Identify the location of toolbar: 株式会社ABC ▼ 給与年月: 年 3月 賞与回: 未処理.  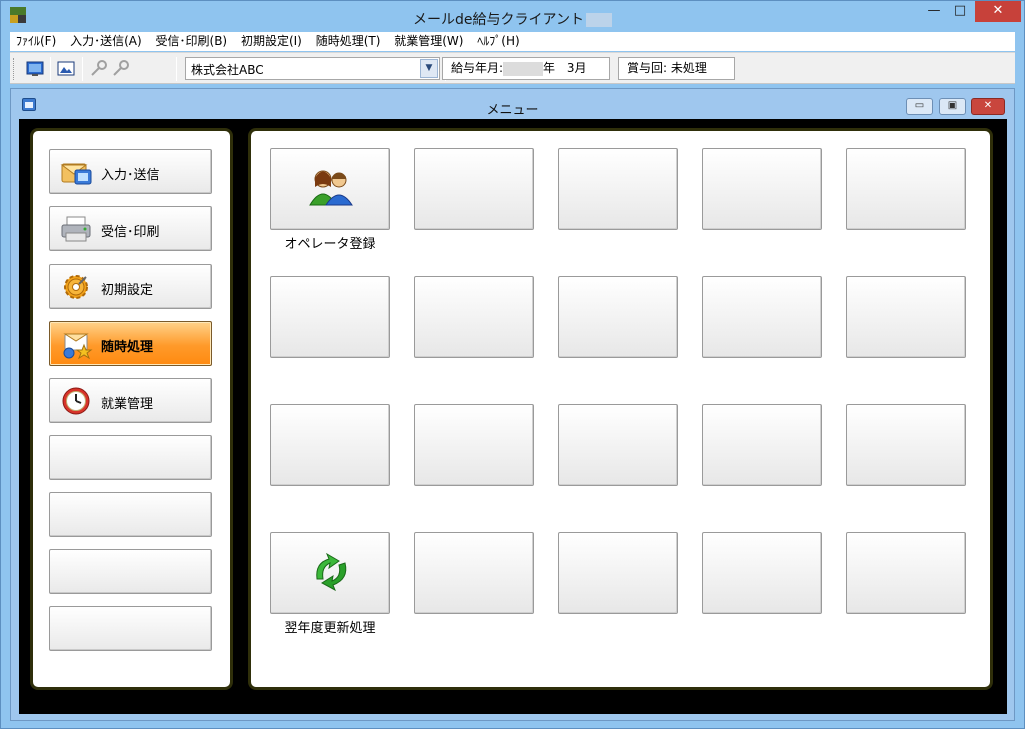
(512, 68).